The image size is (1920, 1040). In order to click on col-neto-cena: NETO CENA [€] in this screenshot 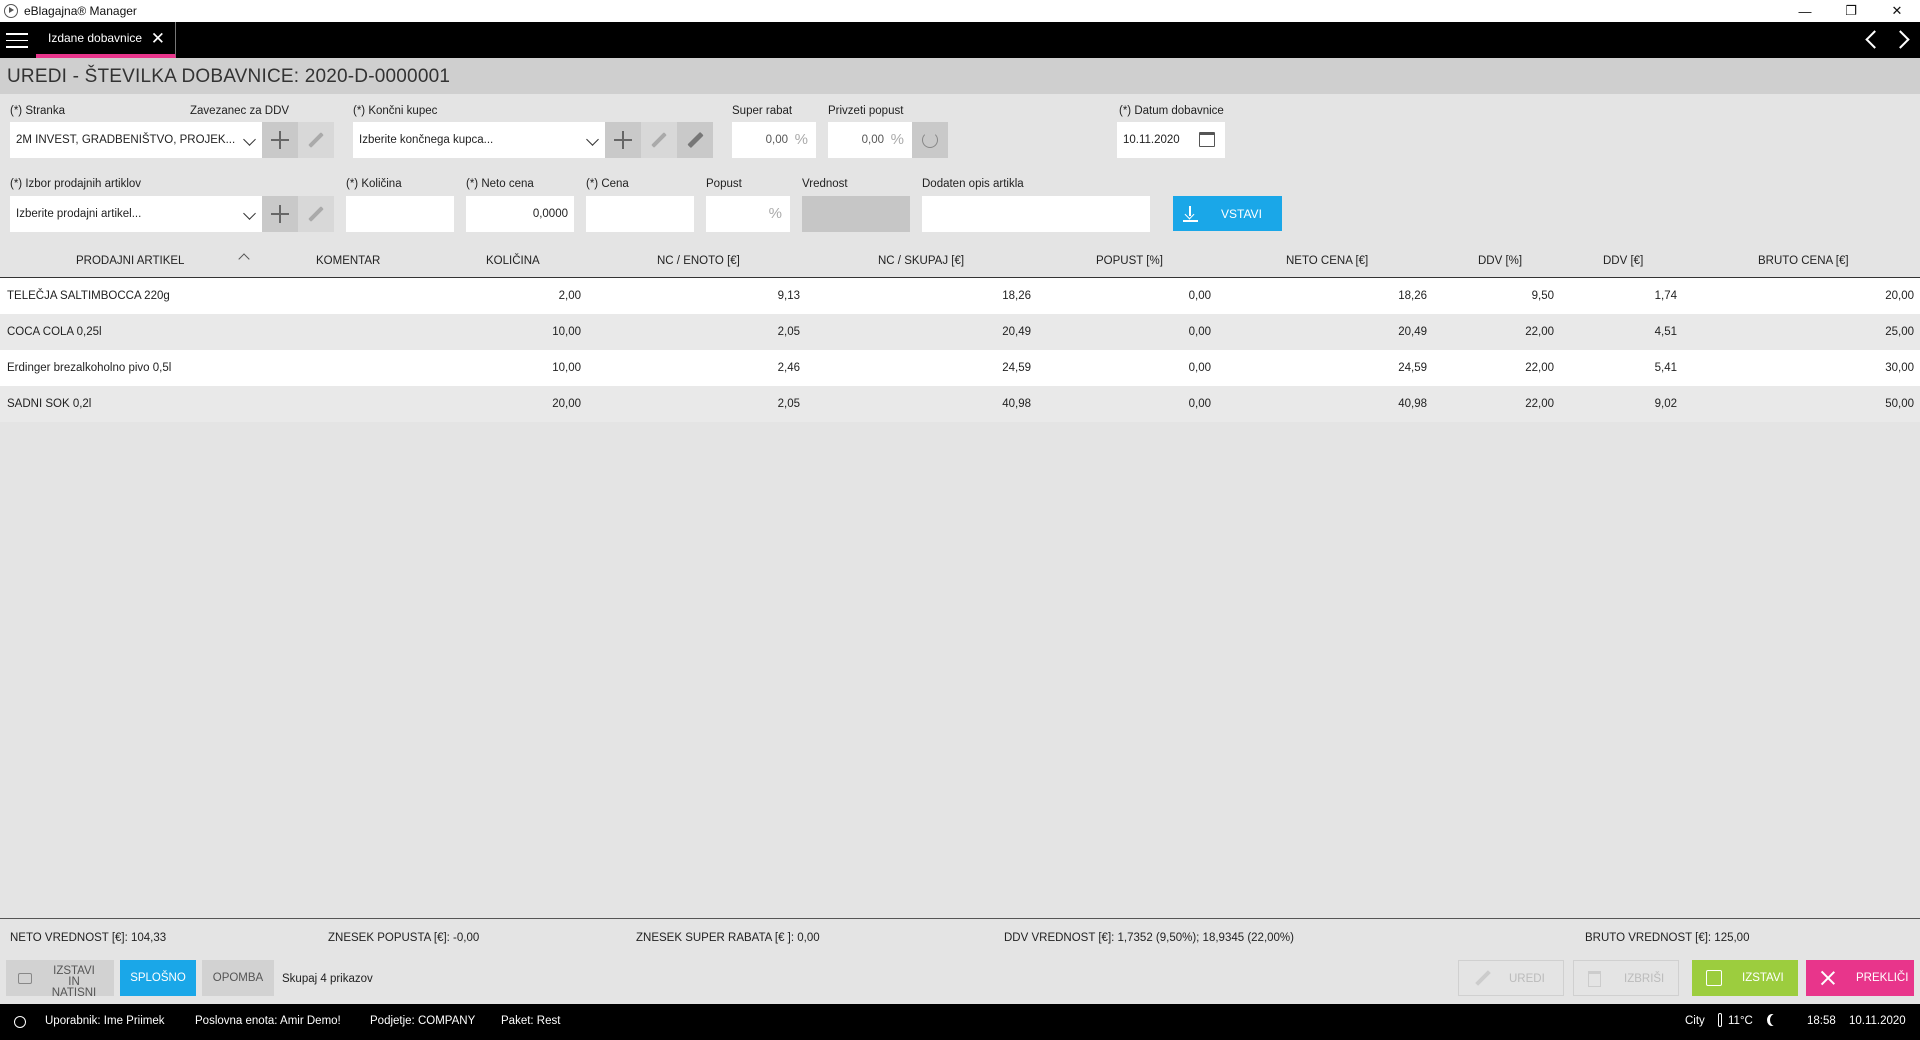, I will do `click(1327, 261)`.